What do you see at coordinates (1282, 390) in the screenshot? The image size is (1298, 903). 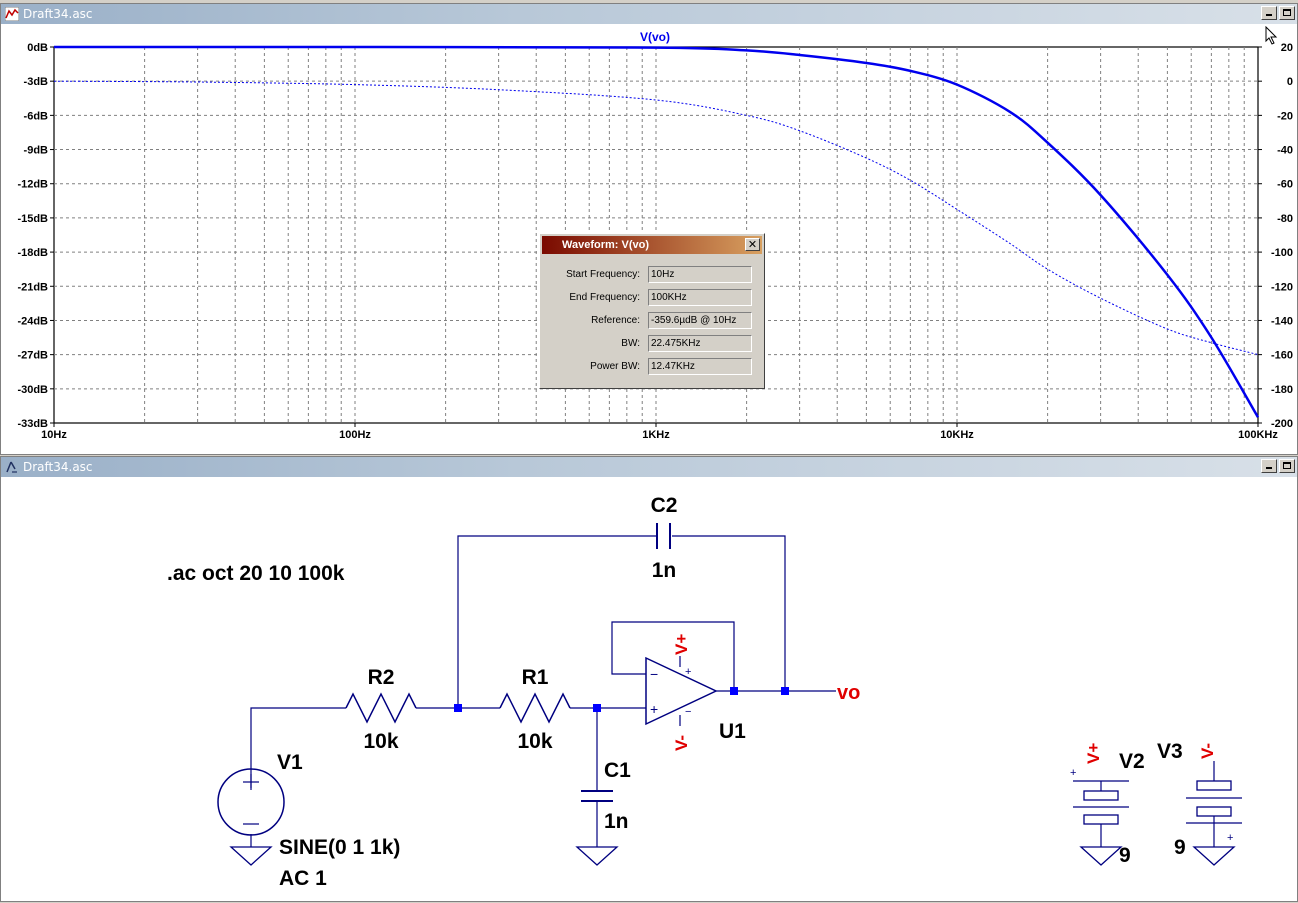 I see `y-right-tick-label: -180` at bounding box center [1282, 390].